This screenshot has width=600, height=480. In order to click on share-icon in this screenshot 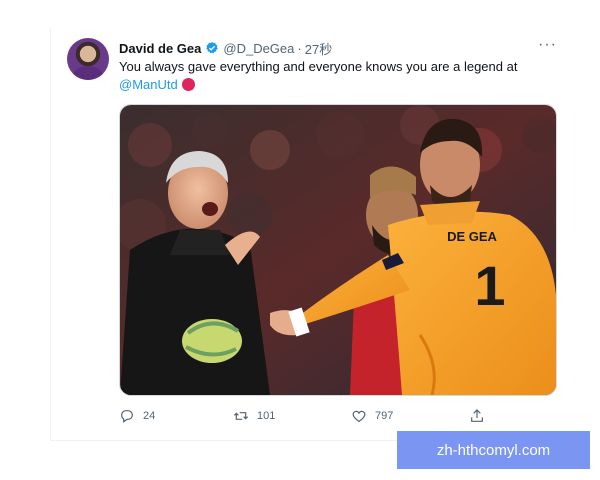, I will do `click(477, 415)`.